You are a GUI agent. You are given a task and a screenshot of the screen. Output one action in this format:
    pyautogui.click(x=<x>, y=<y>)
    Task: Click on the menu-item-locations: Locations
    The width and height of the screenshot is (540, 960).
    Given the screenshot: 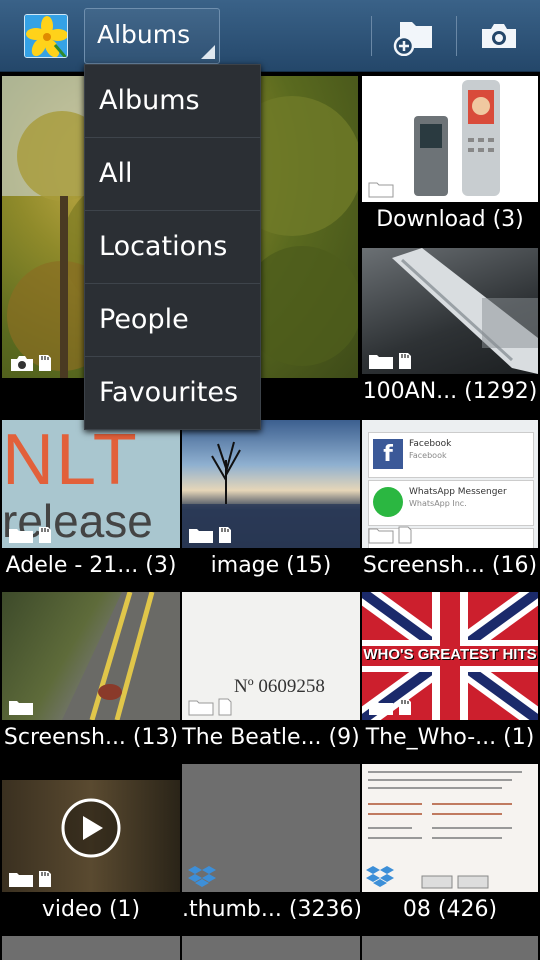 What is the action you would take?
    pyautogui.click(x=172, y=247)
    